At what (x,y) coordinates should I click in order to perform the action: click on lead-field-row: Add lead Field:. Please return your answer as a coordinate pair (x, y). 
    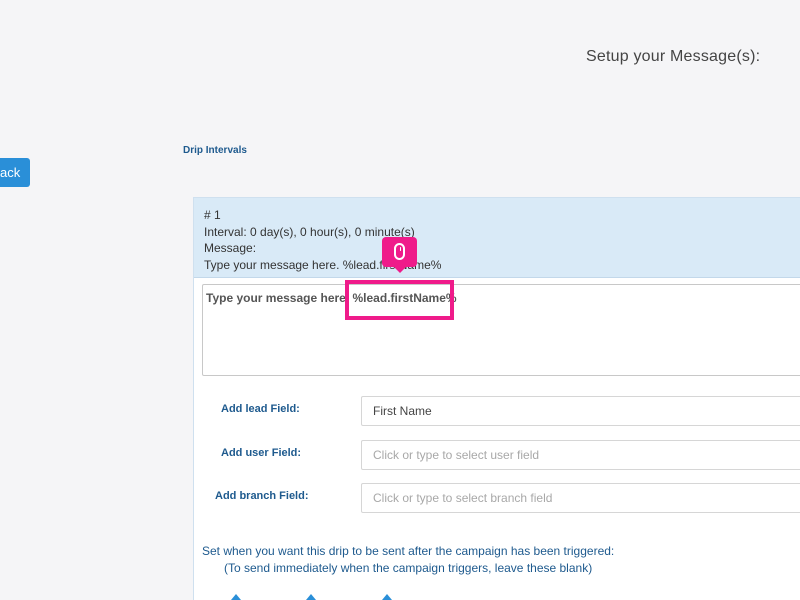
    Looking at the image, I should click on (497, 411).